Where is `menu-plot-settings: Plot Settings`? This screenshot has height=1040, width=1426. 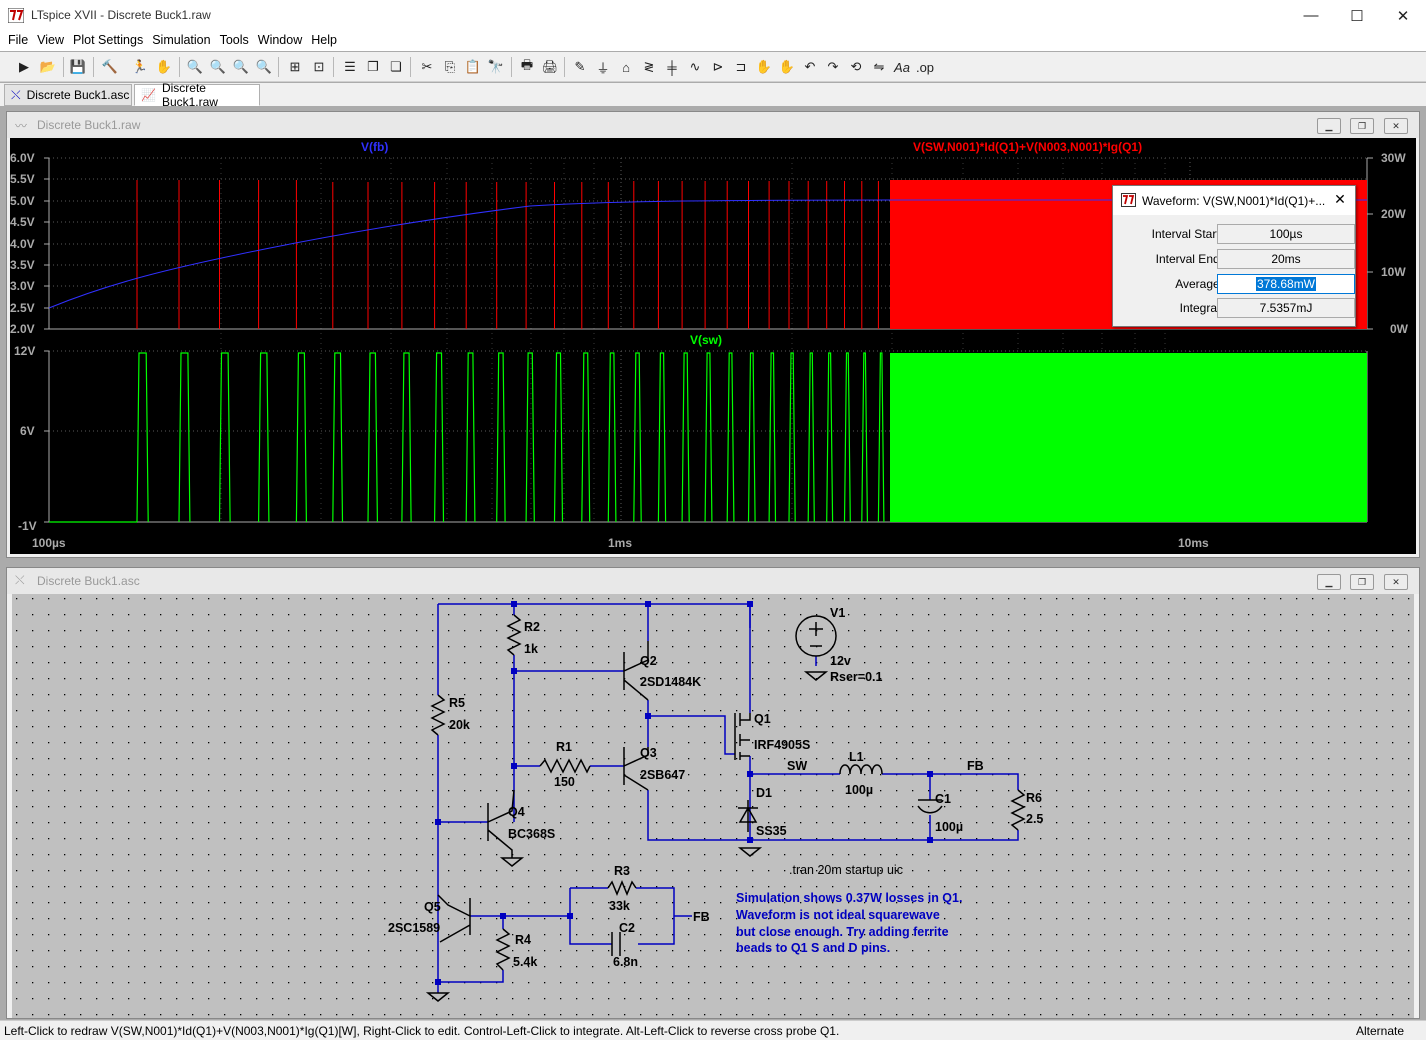 menu-plot-settings: Plot Settings is located at coordinates (108, 41).